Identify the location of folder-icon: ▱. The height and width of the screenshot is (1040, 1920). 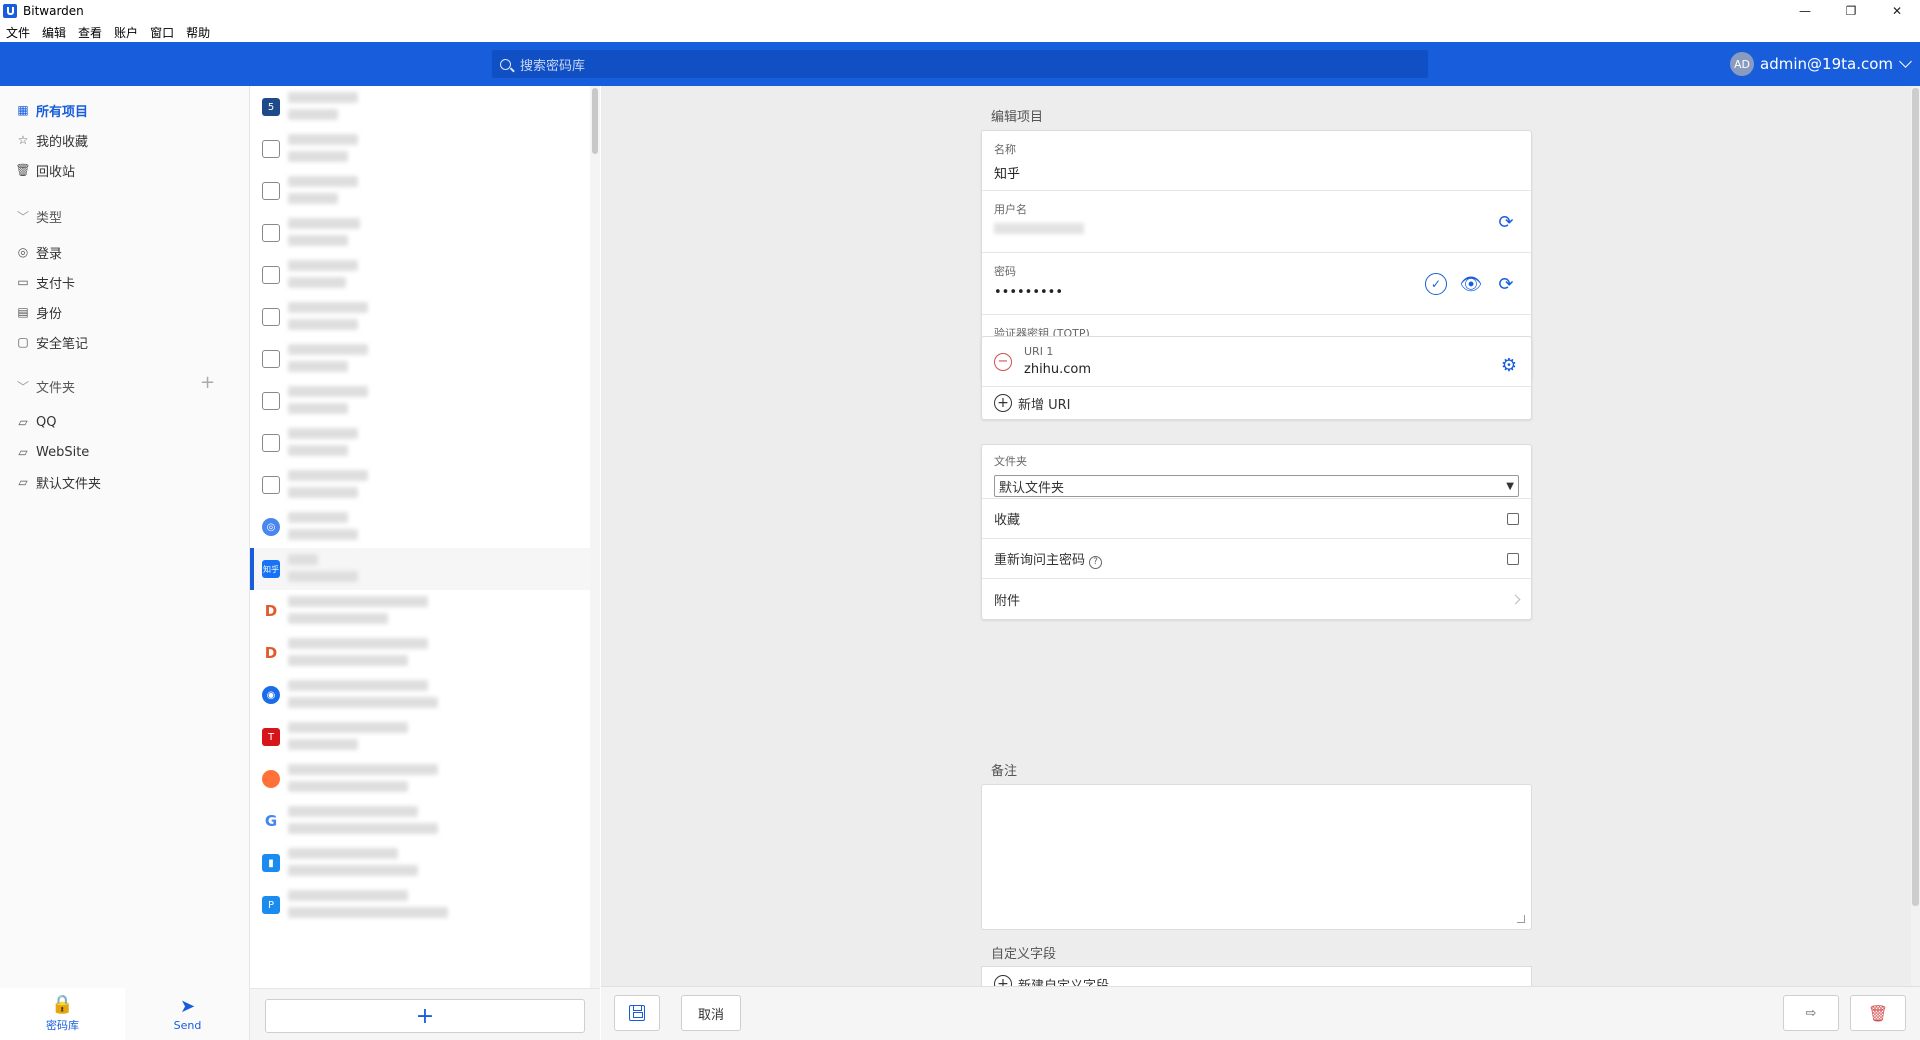
(23, 422).